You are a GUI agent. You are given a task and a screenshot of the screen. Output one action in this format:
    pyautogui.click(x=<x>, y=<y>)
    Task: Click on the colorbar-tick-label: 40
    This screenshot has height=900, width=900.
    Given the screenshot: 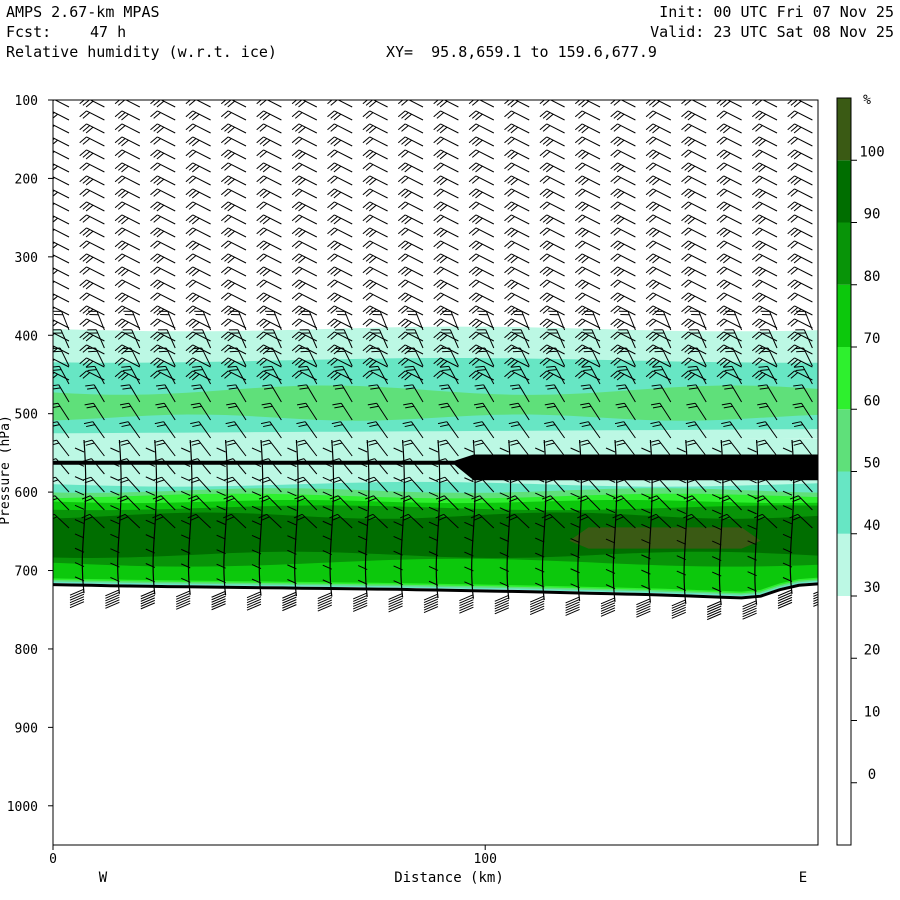 What is the action you would take?
    pyautogui.click(x=872, y=526)
    